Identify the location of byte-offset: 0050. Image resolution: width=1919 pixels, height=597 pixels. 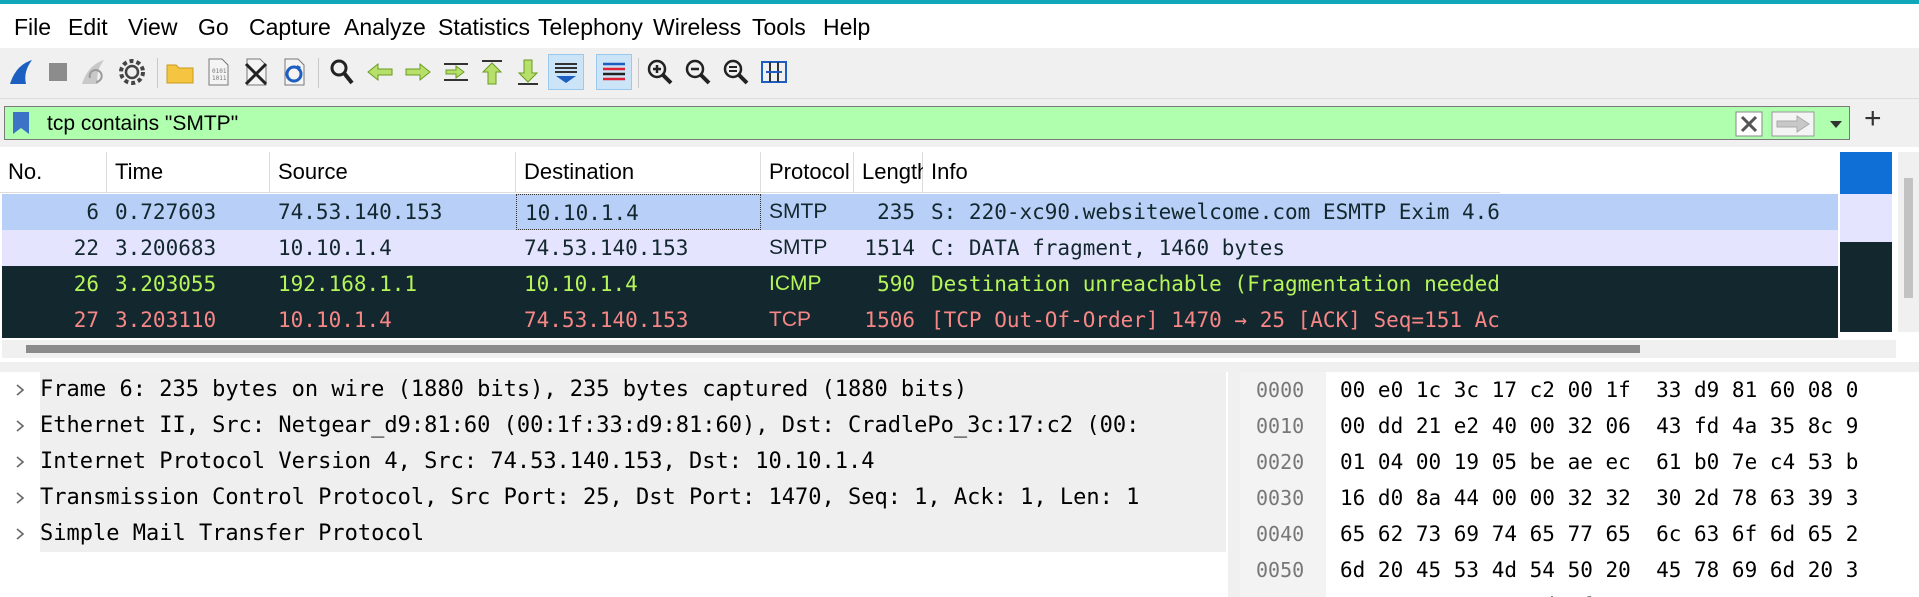
(1280, 570).